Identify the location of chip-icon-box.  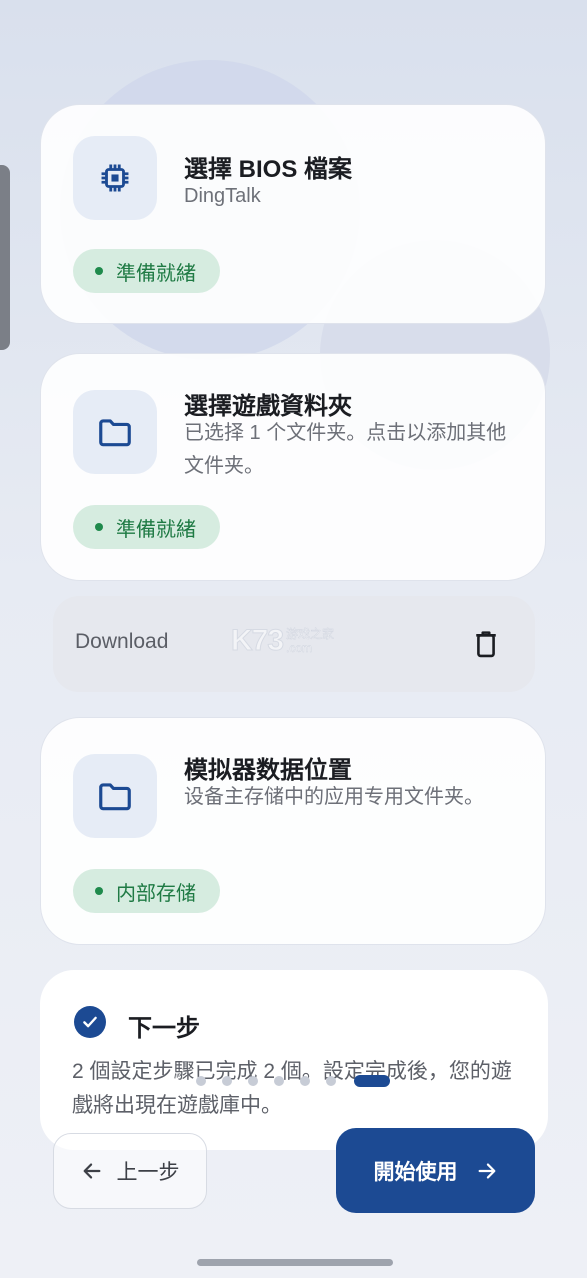
(115, 178).